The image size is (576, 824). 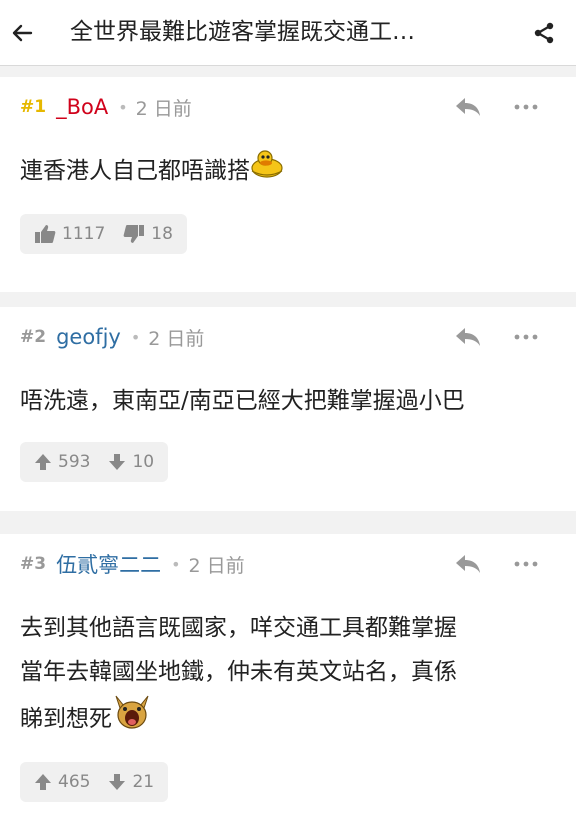 I want to click on username-link: 伍貳寧二二, so click(x=108, y=564).